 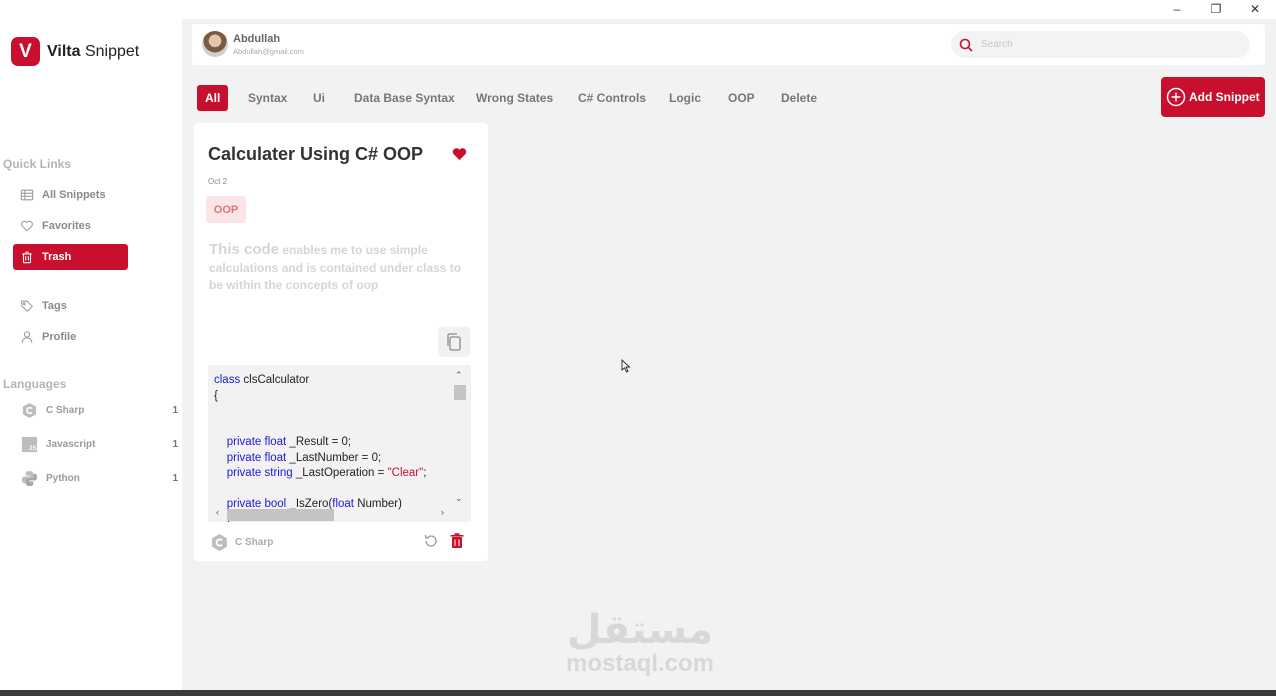 I want to click on snippet-language: C Sharp, so click(x=241, y=542).